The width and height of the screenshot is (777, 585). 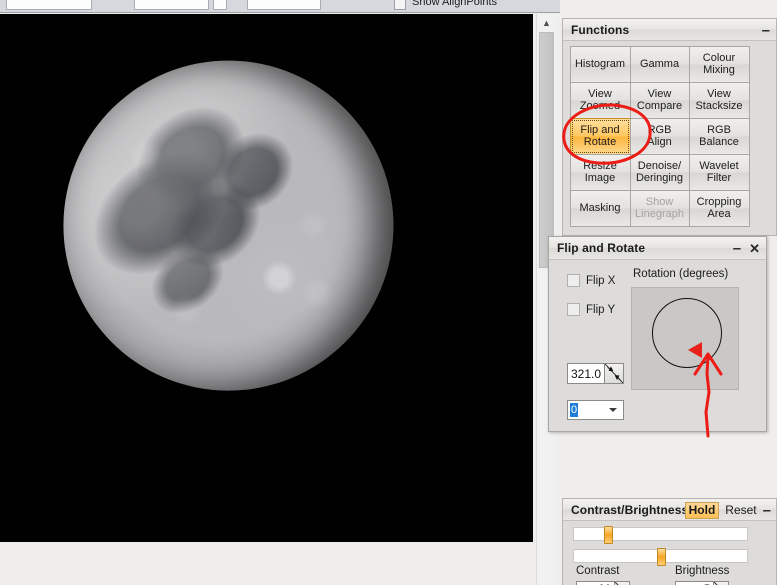 What do you see at coordinates (600, 142) in the screenshot?
I see `function-button-line2: Rotate` at bounding box center [600, 142].